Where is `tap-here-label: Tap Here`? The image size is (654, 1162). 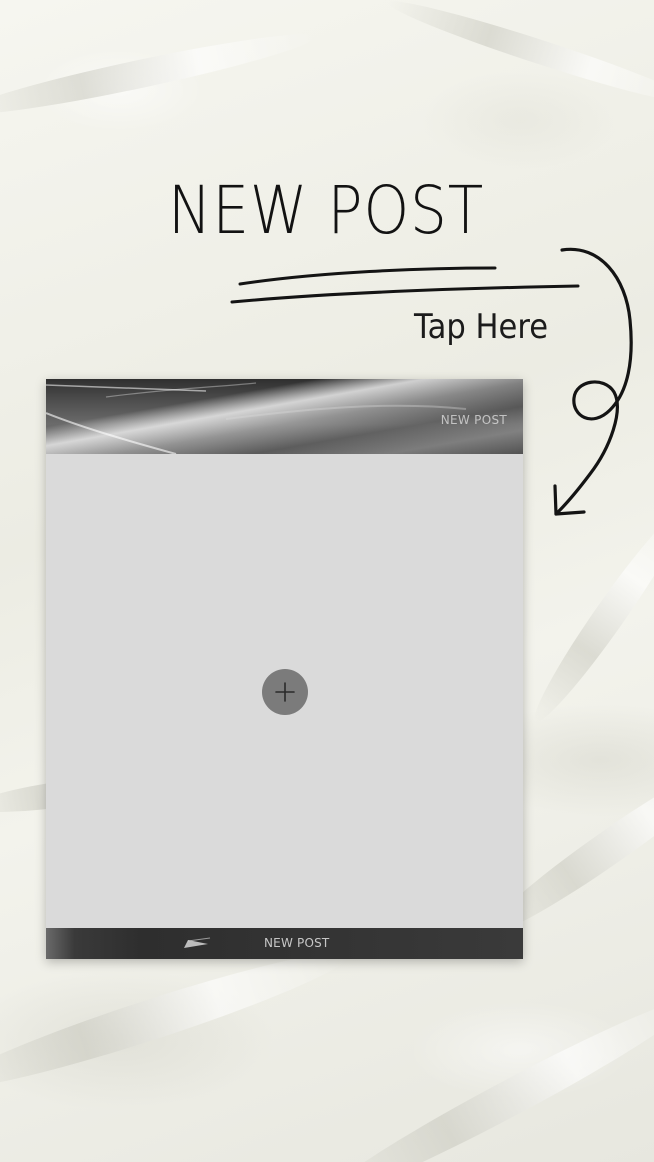
tap-here-label: Tap Here is located at coordinates (481, 327).